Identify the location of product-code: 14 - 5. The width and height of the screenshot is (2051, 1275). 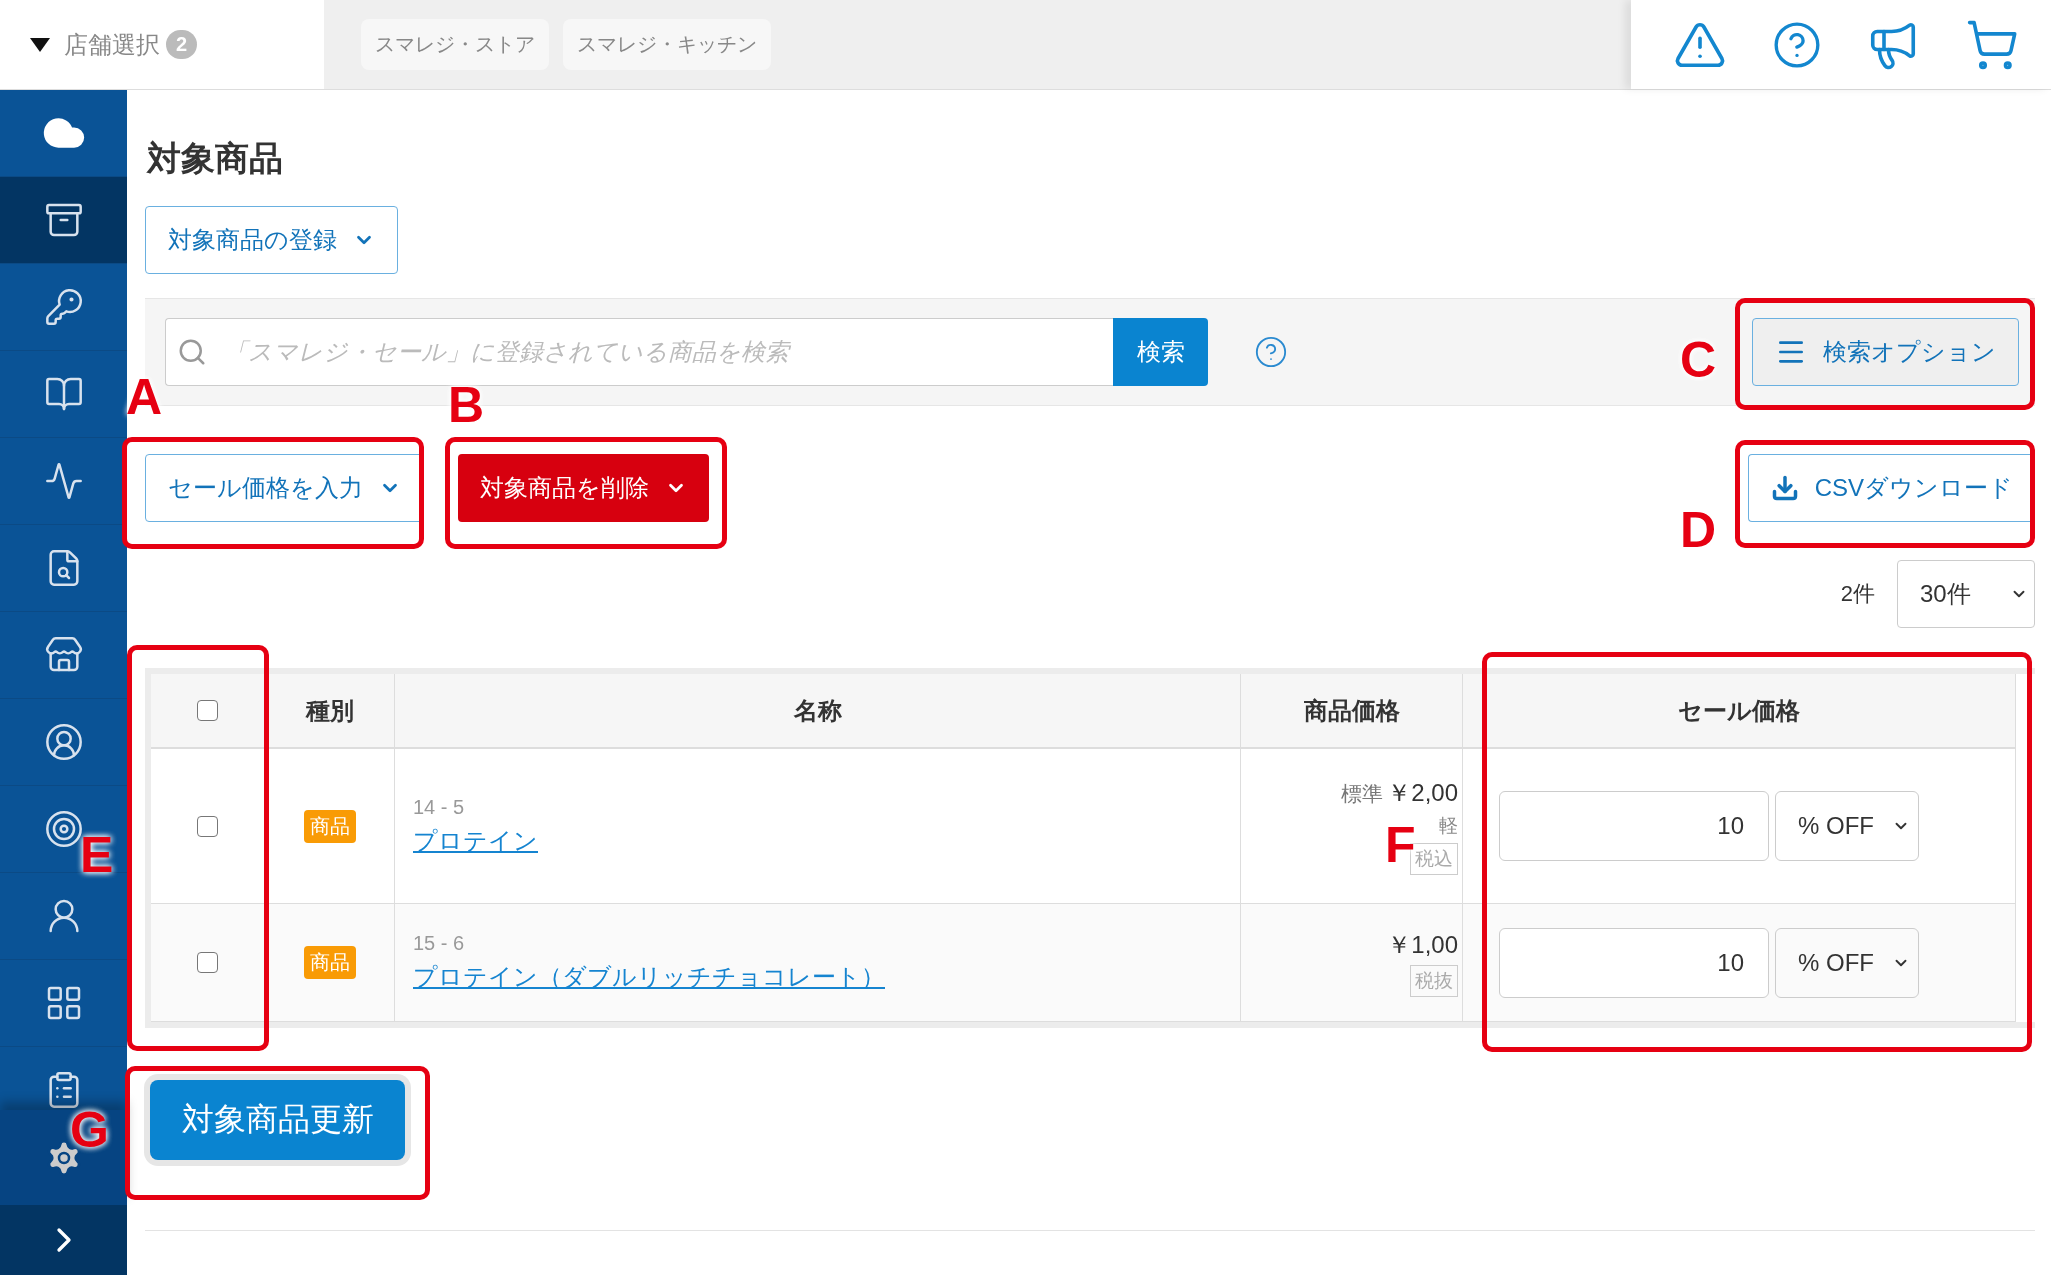
(439, 807).